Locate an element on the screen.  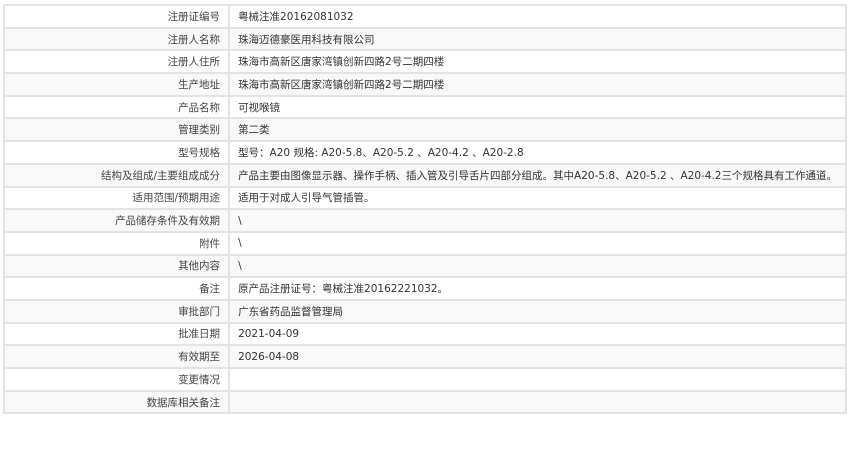
field-value: 适用于对成人引导气管插管。 is located at coordinates (537, 198).